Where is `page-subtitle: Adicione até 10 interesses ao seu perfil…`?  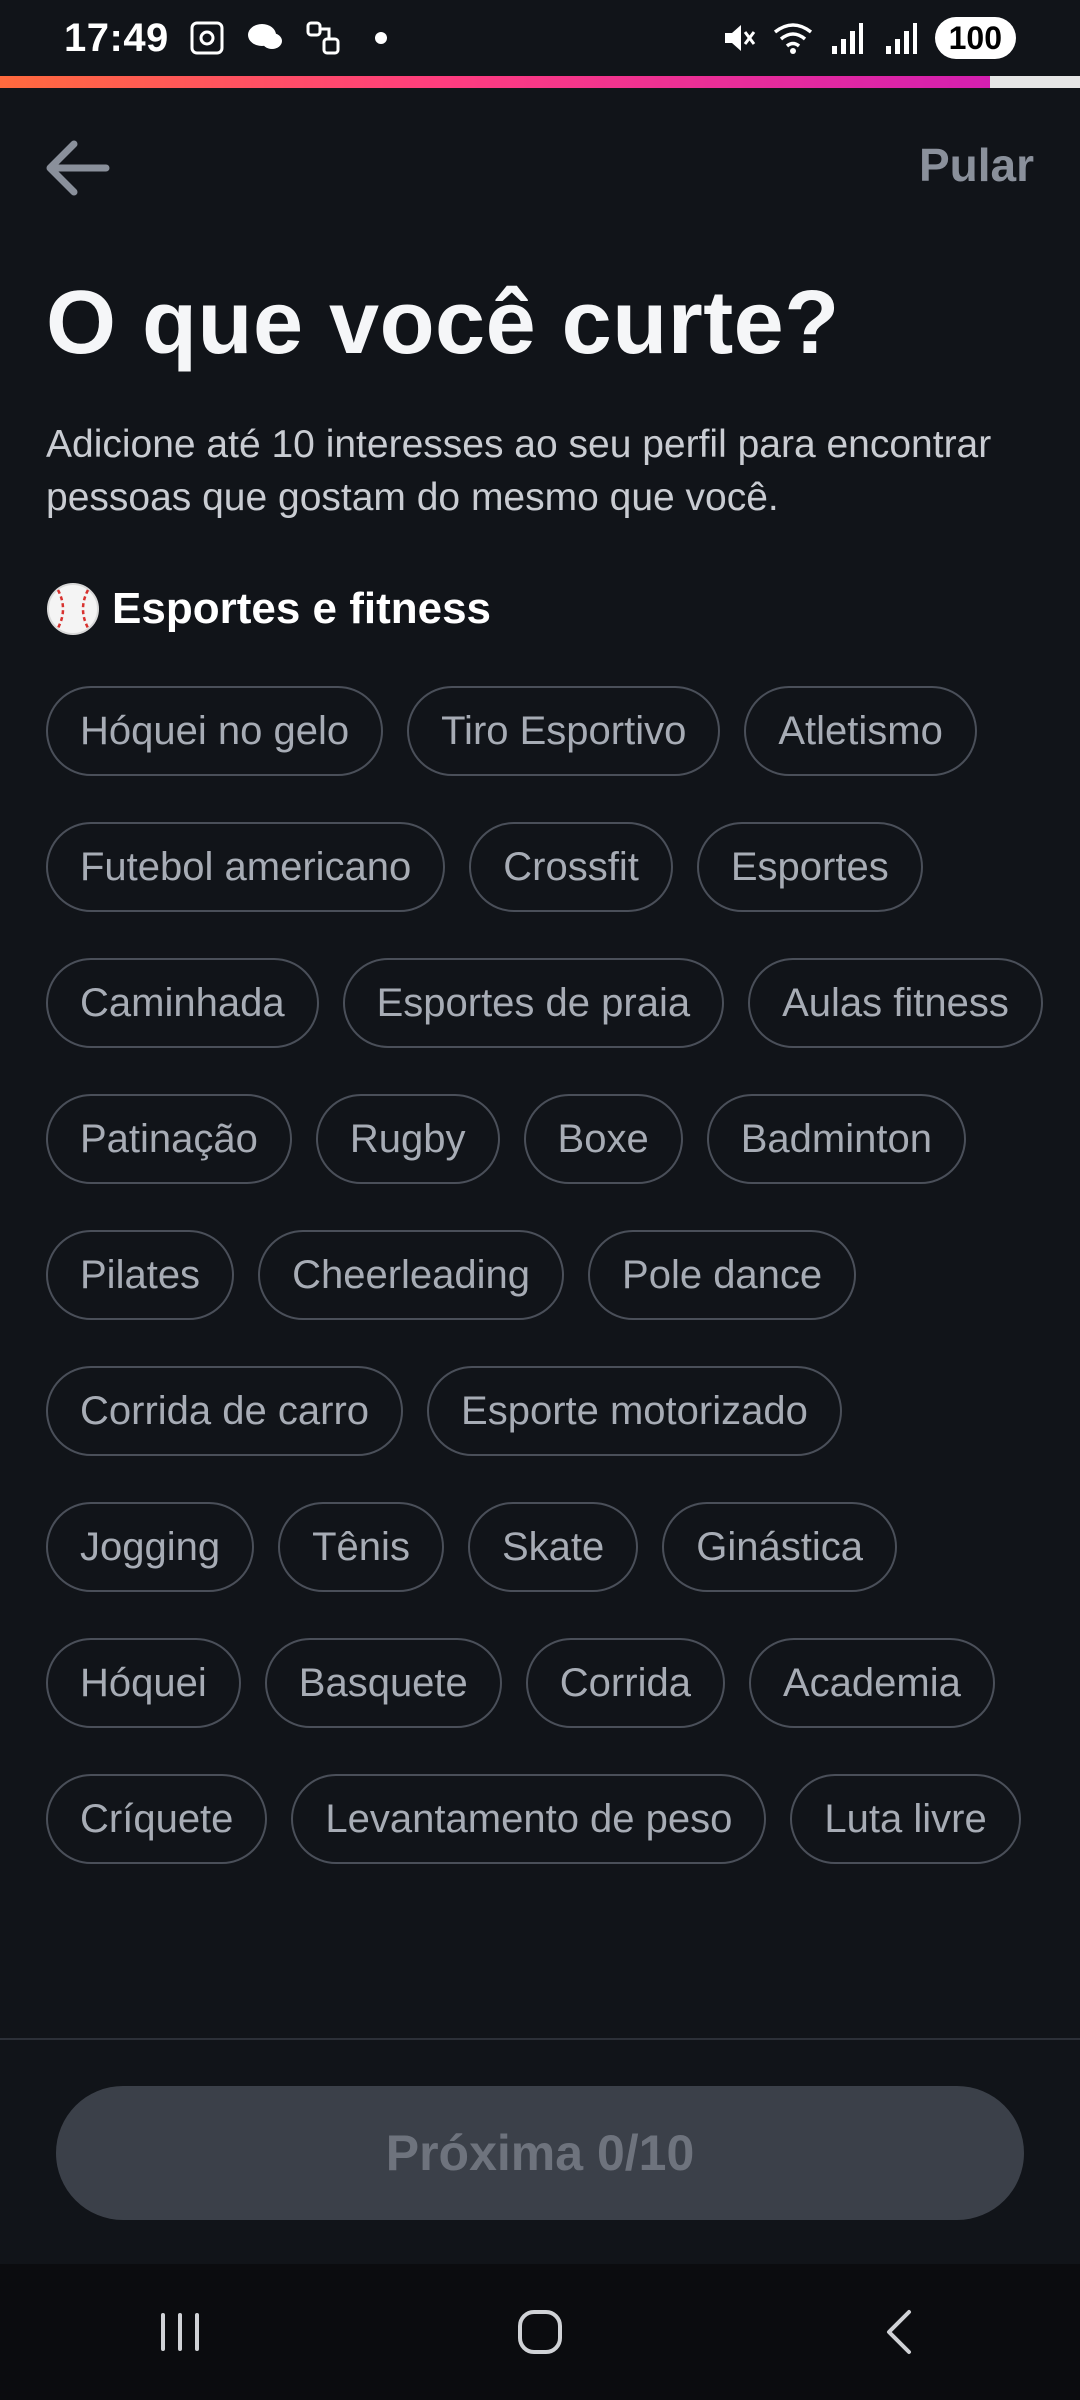
page-subtitle: Adicione até 10 interesses ao seu perfil… is located at coordinates (519, 471).